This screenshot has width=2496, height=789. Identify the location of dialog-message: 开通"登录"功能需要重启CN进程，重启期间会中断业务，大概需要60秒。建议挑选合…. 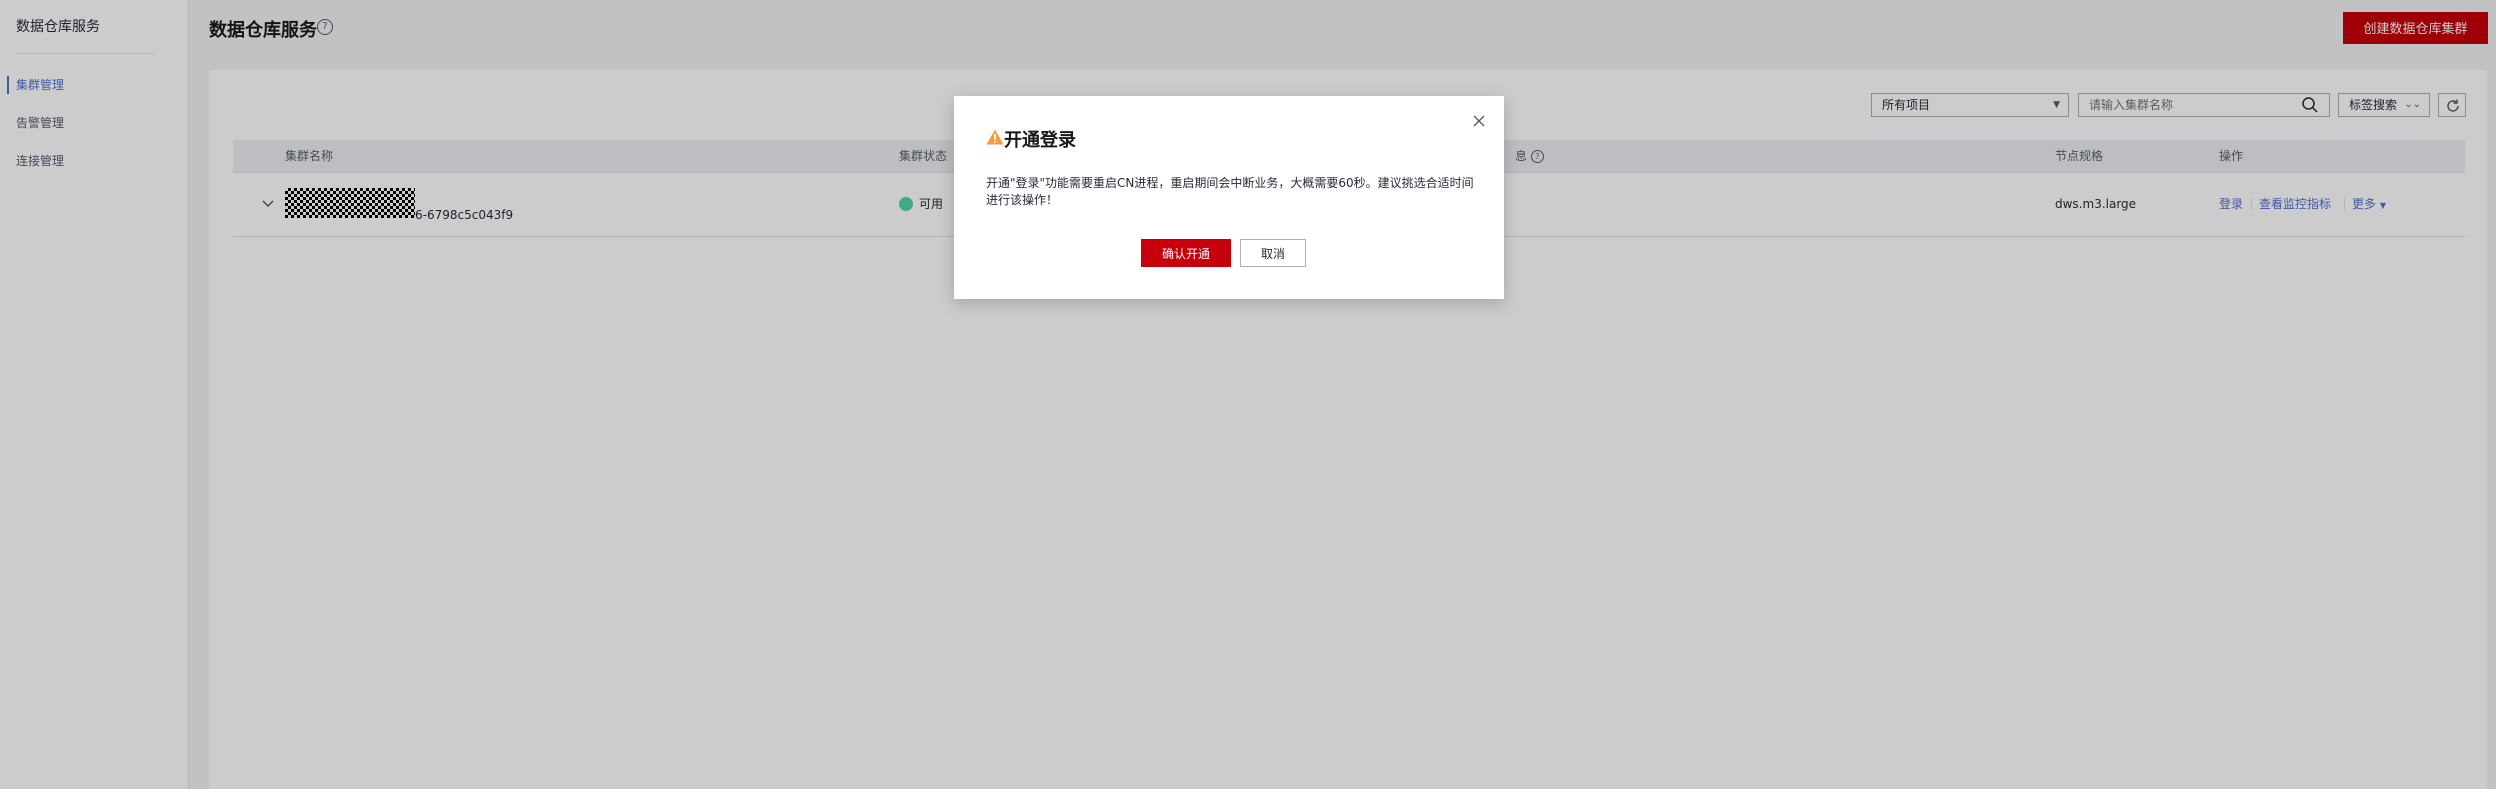
(1230, 191).